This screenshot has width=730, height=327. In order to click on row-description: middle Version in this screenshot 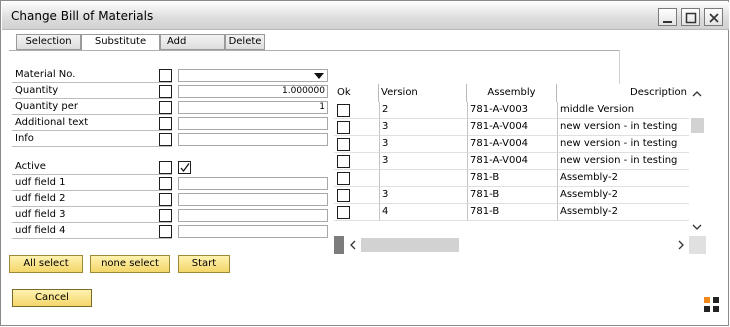, I will do `click(623, 110)`.